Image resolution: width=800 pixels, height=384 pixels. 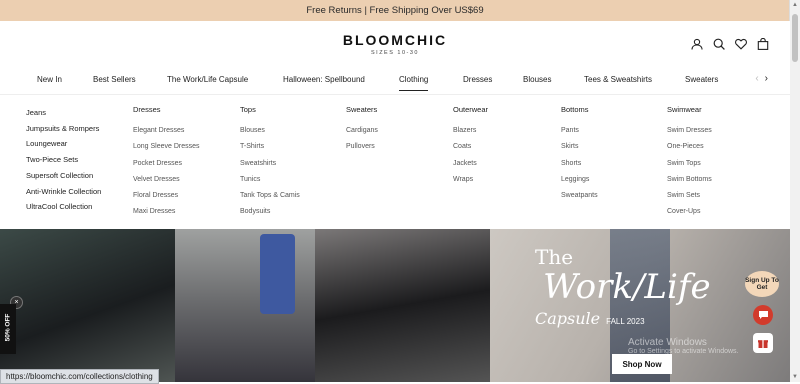 I want to click on page-scrollbar: ▲ ▼, so click(x=794, y=191).